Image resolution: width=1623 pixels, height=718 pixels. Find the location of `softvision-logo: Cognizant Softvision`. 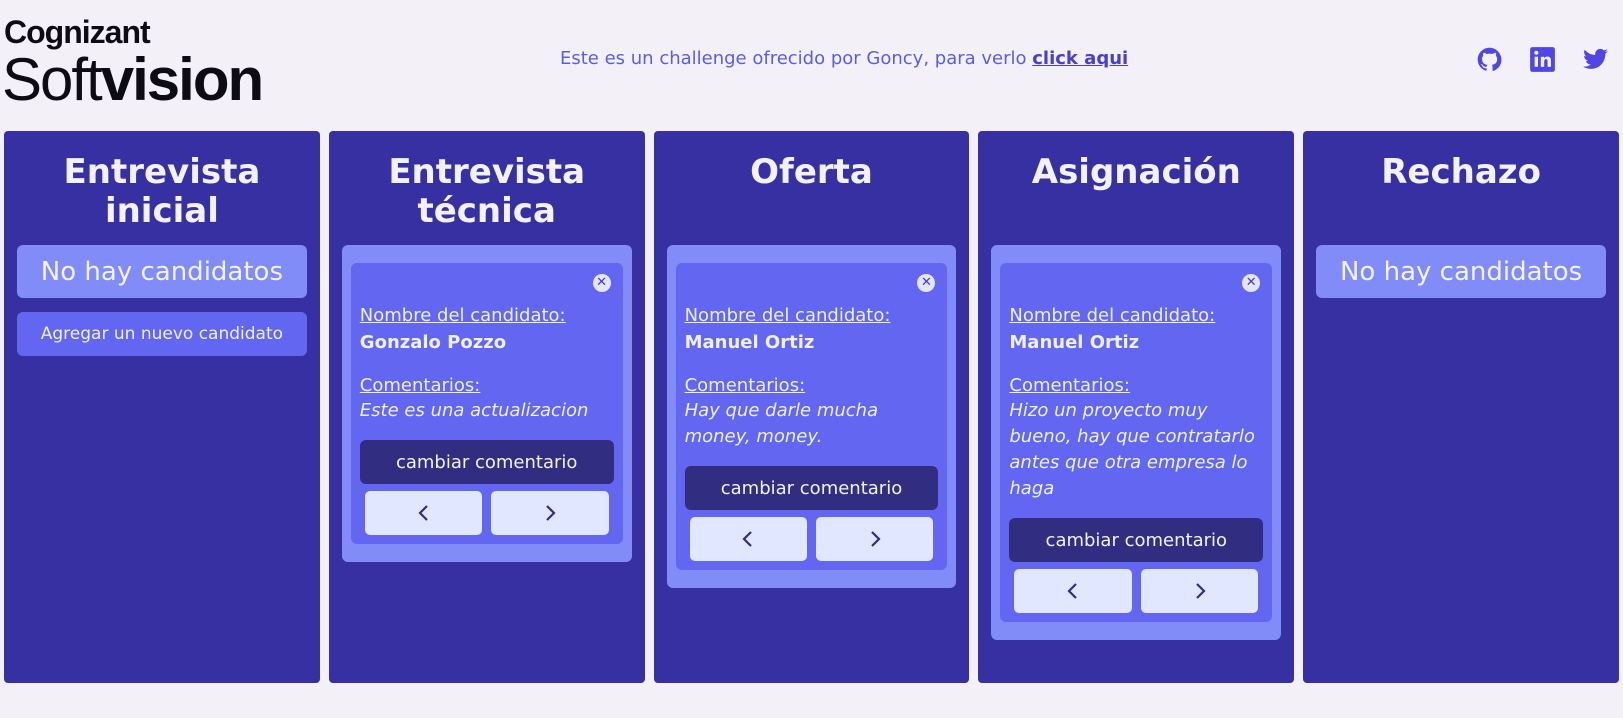

softvision-logo: Cognizant Softvision is located at coordinates (138, 62).